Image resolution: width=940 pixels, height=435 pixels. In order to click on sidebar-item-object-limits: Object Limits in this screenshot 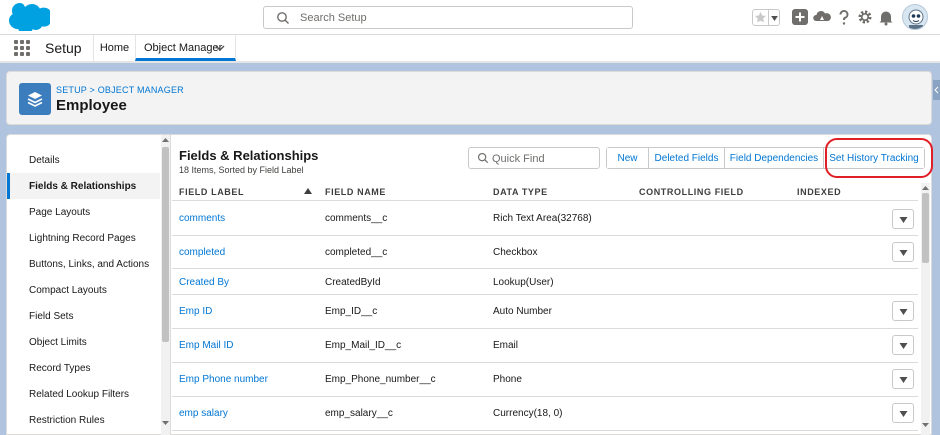, I will do `click(83, 342)`.